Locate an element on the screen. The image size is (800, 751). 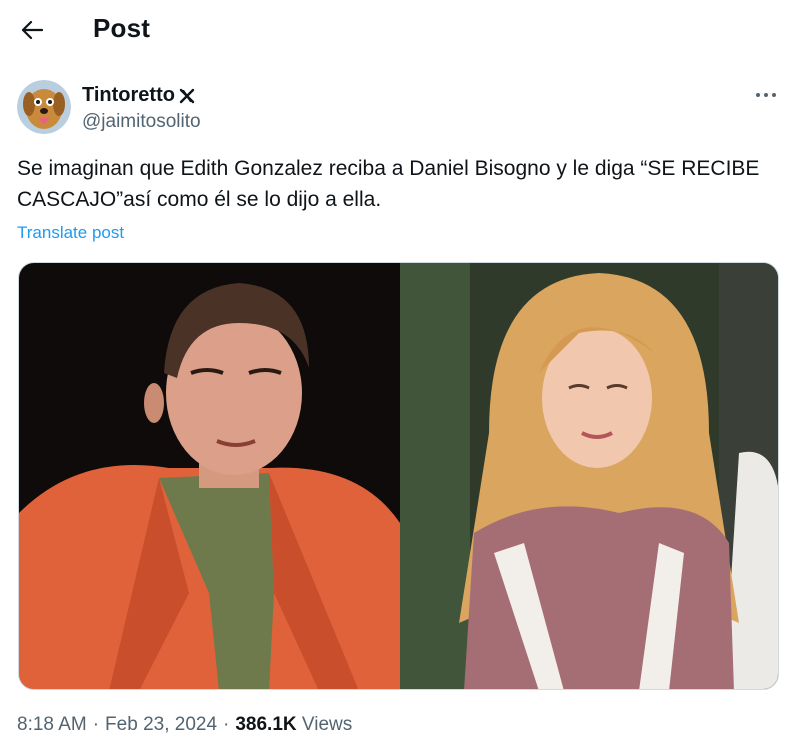
views-label: Views is located at coordinates (327, 724).